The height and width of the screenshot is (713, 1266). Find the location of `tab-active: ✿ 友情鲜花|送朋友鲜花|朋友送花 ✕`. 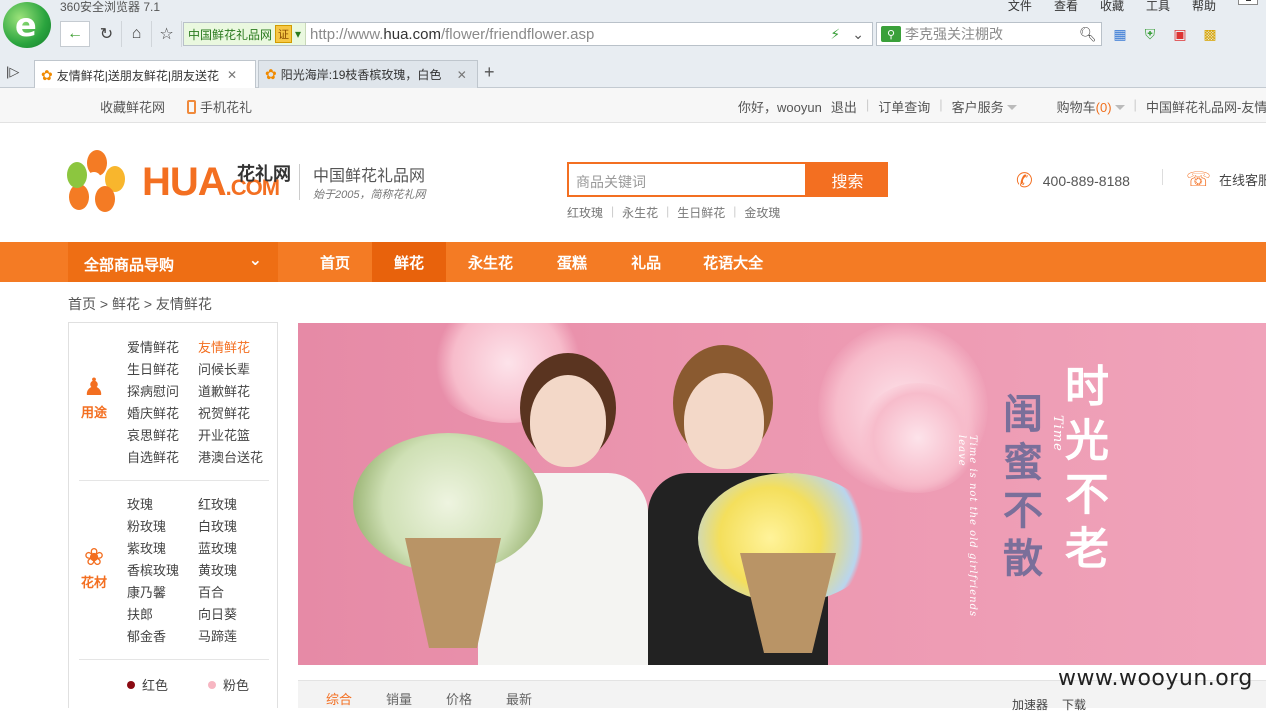

tab-active: ✿ 友情鲜花|送朋友鲜花|朋友送花 ✕ is located at coordinates (145, 74).